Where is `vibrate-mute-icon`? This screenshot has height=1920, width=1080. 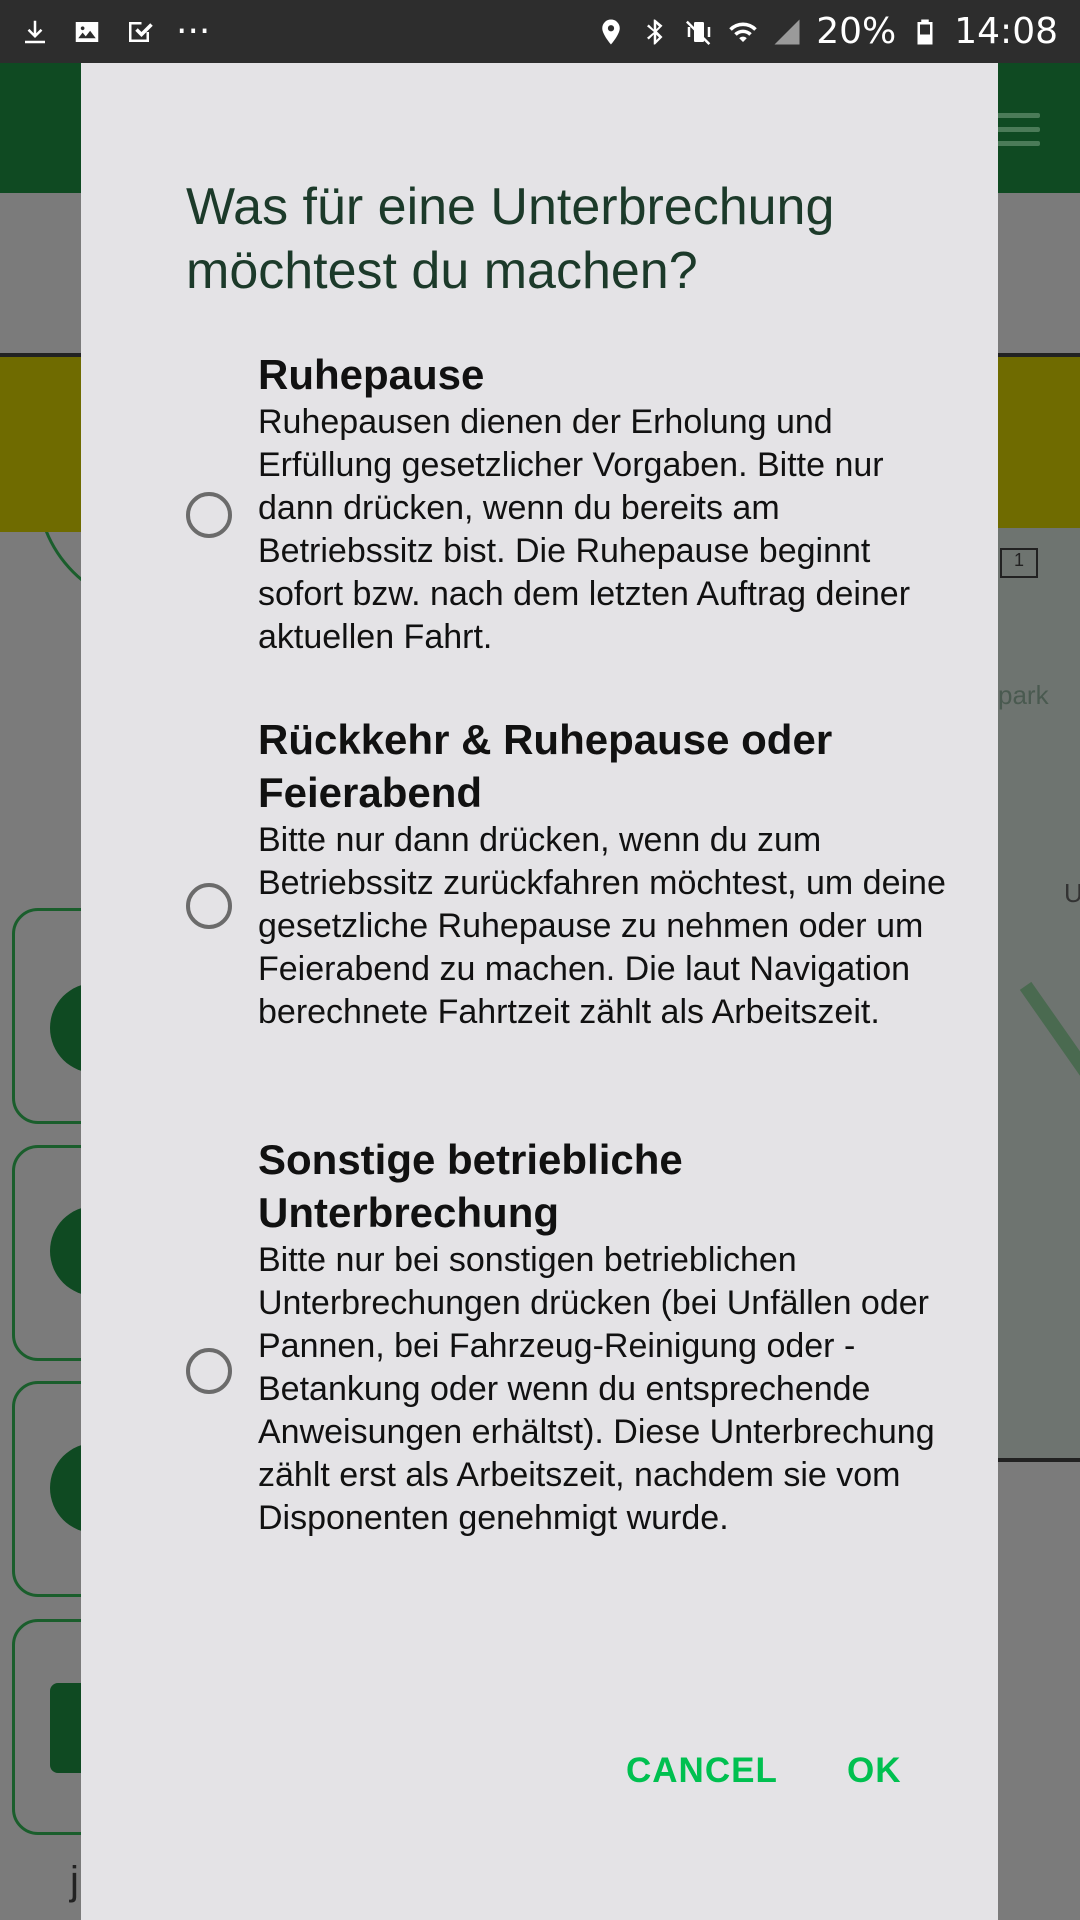 vibrate-mute-icon is located at coordinates (699, 32).